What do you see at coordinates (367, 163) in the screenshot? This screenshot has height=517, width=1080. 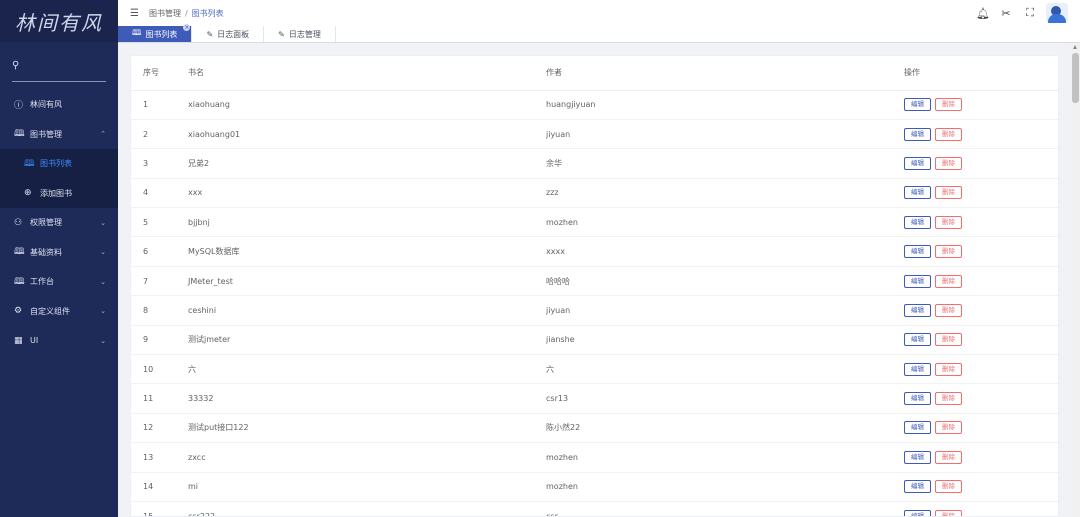 I see `cell-title: 兄弟2` at bounding box center [367, 163].